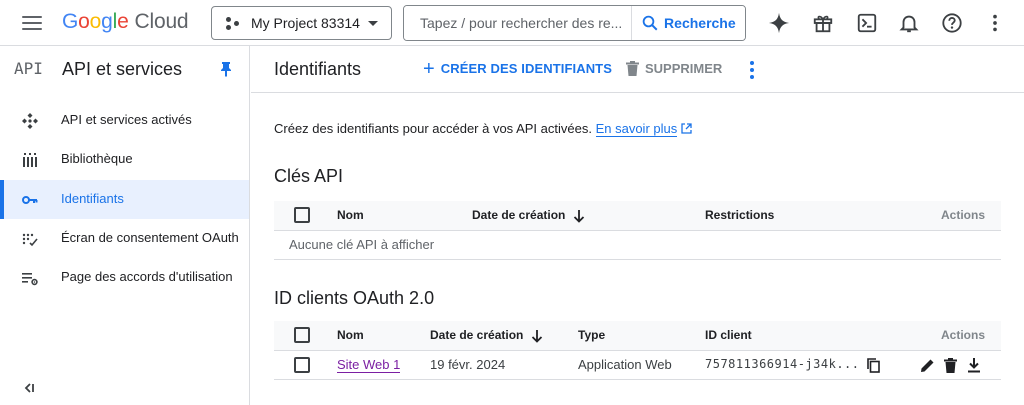  What do you see at coordinates (779, 23) in the screenshot?
I see `gemini-sparkle-icon` at bounding box center [779, 23].